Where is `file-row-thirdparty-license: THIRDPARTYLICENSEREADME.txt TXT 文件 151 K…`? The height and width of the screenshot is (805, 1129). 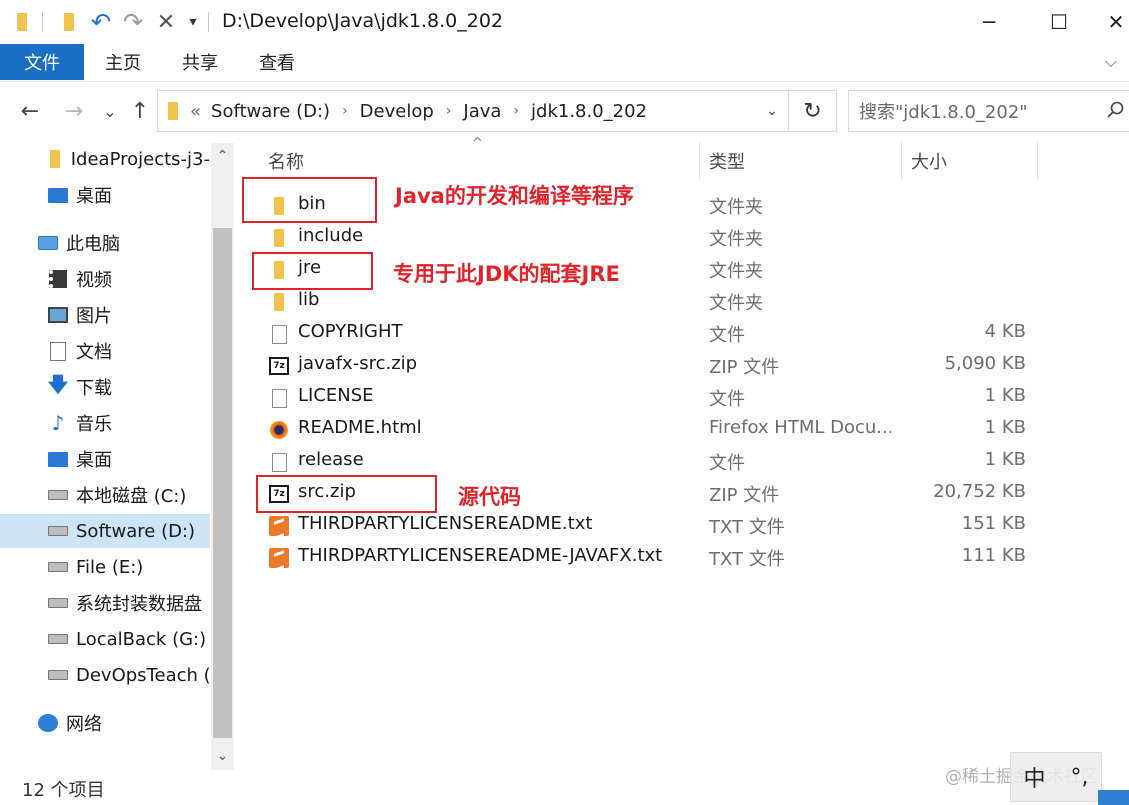
file-row-thirdparty-license: THIRDPARTYLICENSEREADME.txt TXT 文件 151 K… is located at coordinates (644, 526).